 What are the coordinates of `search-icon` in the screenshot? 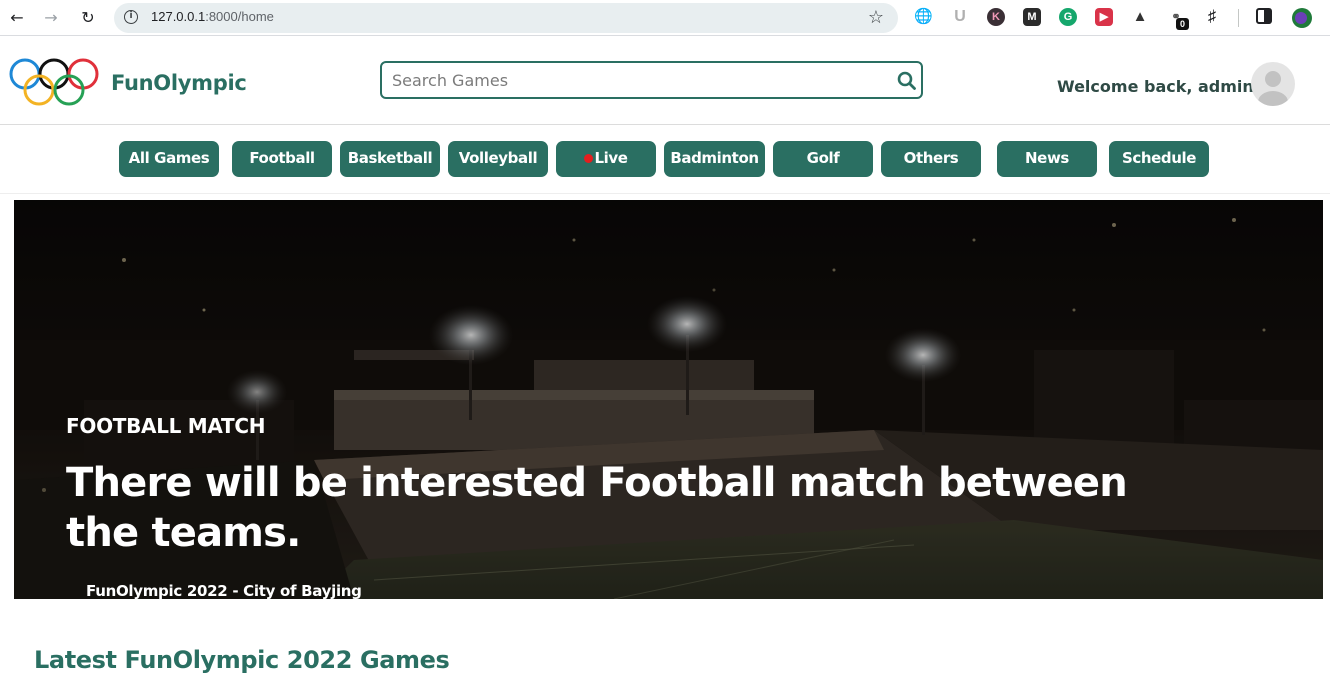 It's located at (907, 81).